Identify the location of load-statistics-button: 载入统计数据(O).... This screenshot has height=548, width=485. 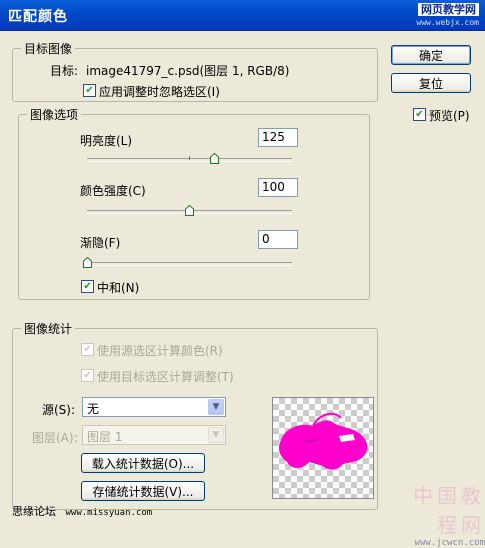
(143, 463).